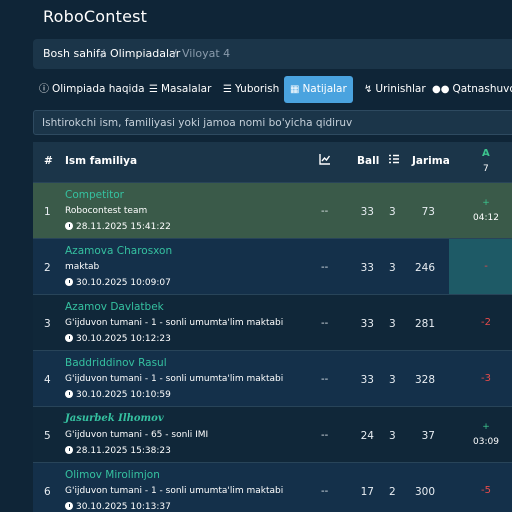 Image resolution: width=512 pixels, height=512 pixels. Describe the element at coordinates (486, 490) in the screenshot. I see `problem-a-status: -5` at that location.